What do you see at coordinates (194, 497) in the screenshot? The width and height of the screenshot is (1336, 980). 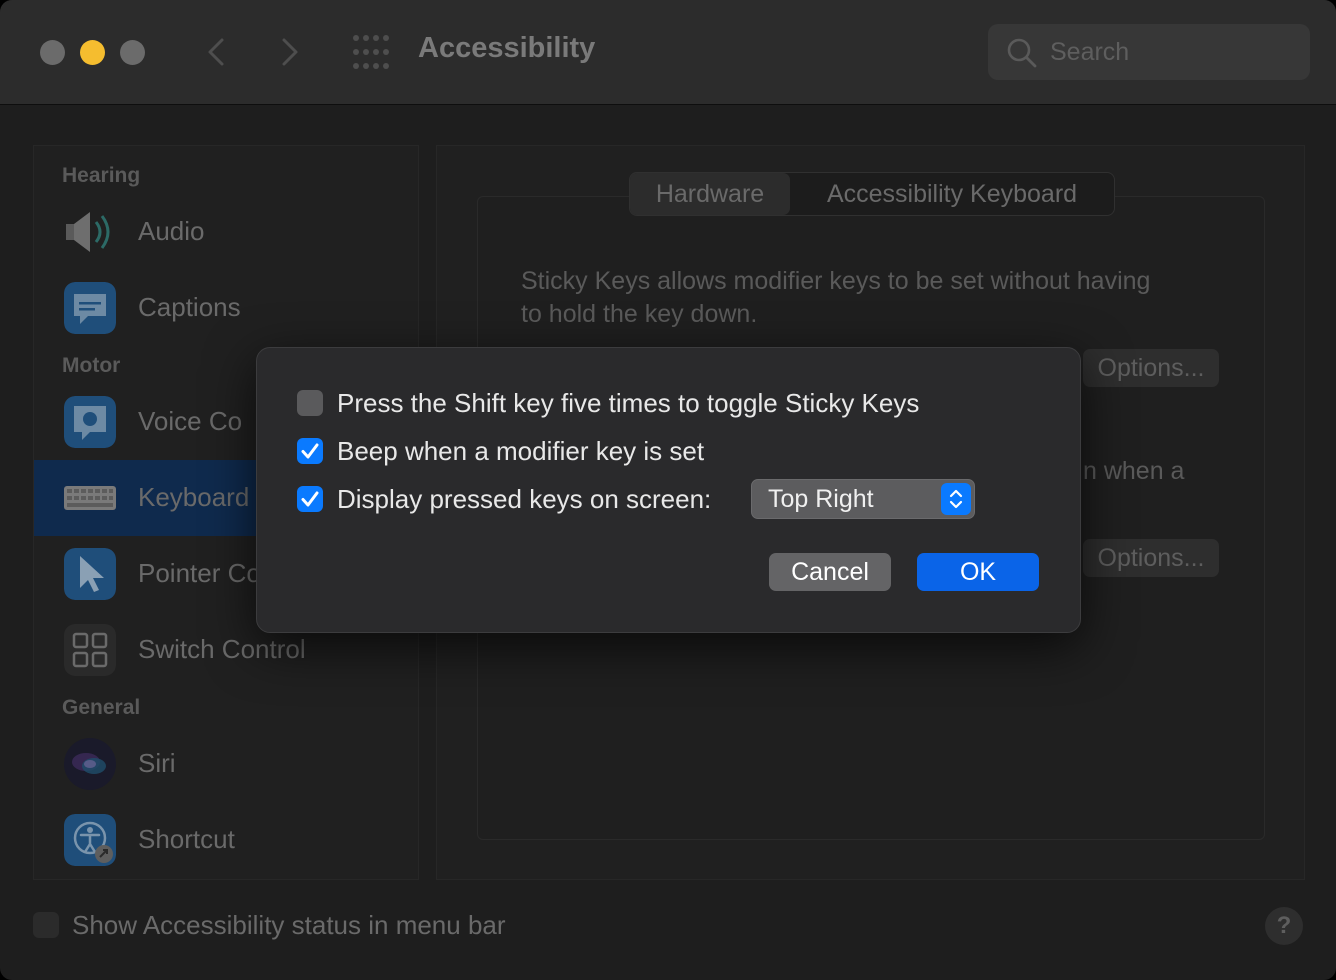 I see `sidebar-item-label: Keyboard` at bounding box center [194, 497].